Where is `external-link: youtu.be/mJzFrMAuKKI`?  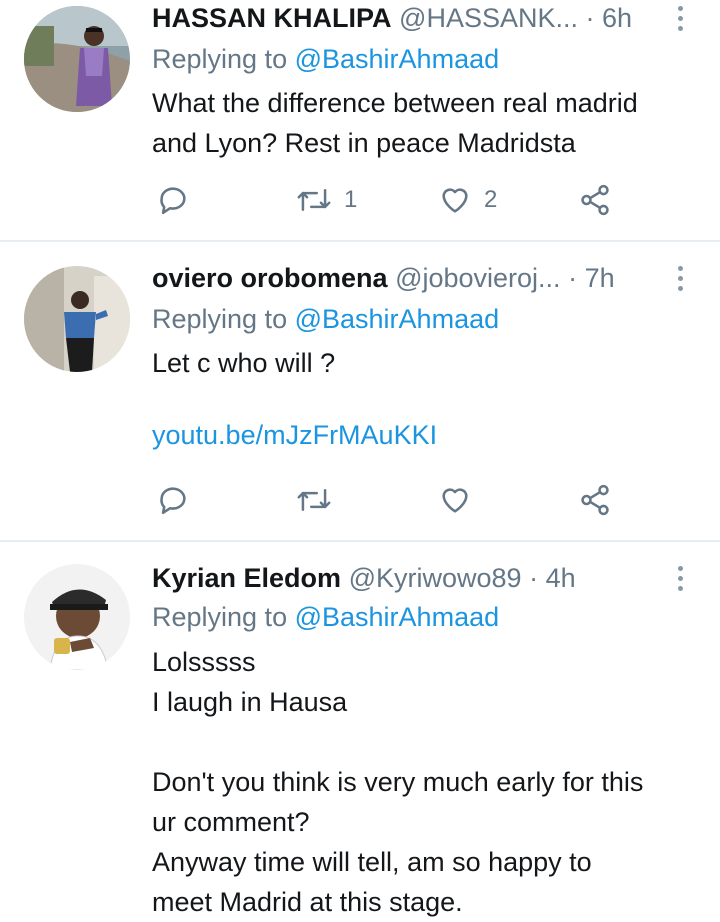
external-link: youtu.be/mJzFrMAuKKI is located at coordinates (424, 435).